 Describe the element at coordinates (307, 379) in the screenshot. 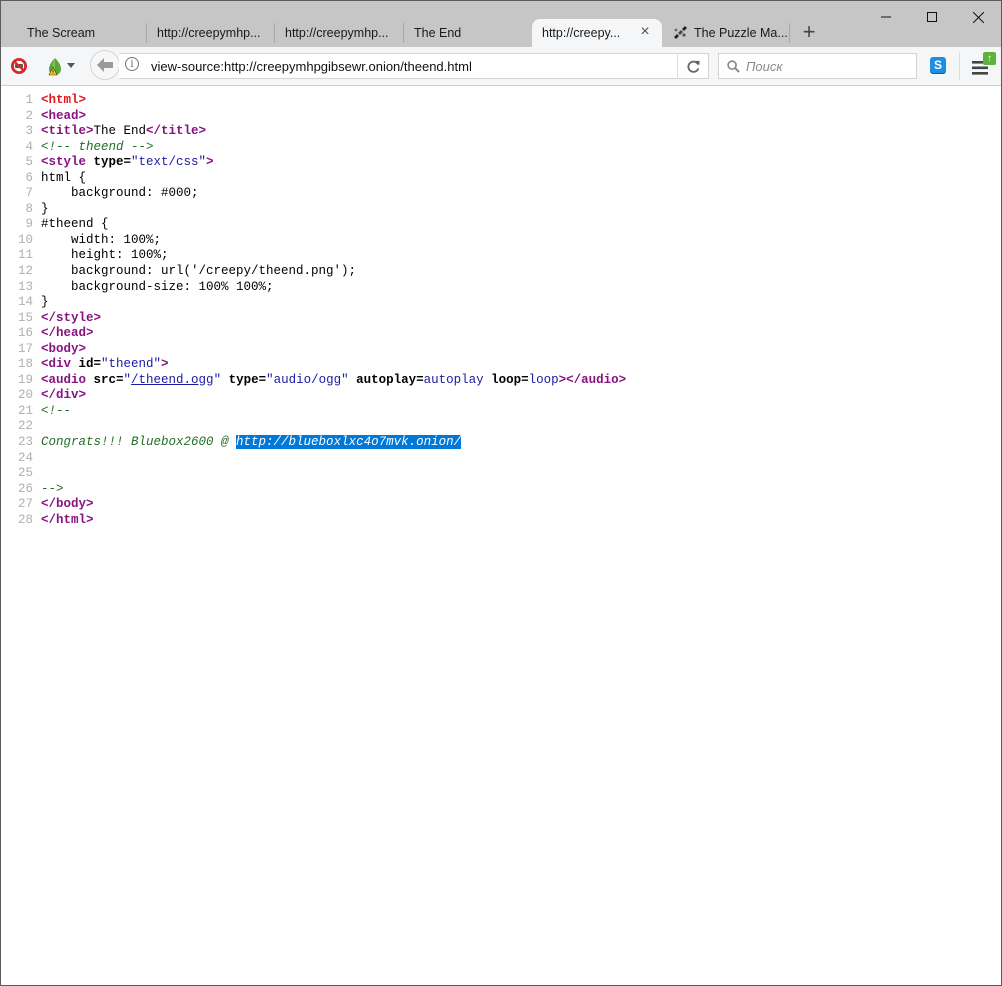

I see `attr-value: "audio/ogg"` at that location.